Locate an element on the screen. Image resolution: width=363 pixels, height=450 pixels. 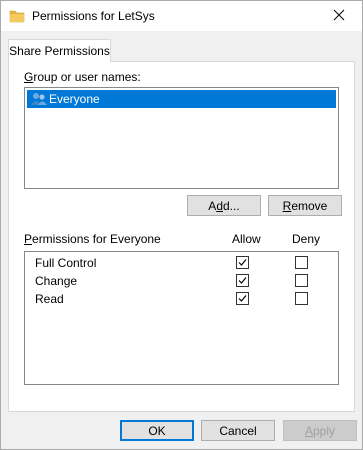
tab-label: Share Permissions is located at coordinates (59, 51).